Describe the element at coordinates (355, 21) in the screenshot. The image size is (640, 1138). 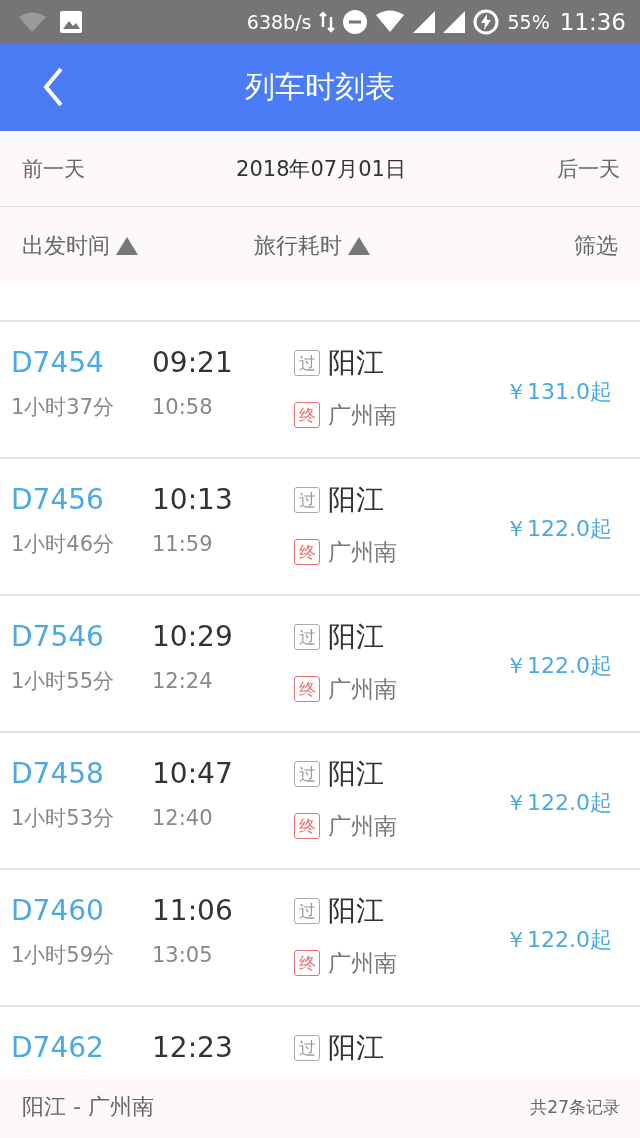
I see `do-not-disturb-icon` at that location.